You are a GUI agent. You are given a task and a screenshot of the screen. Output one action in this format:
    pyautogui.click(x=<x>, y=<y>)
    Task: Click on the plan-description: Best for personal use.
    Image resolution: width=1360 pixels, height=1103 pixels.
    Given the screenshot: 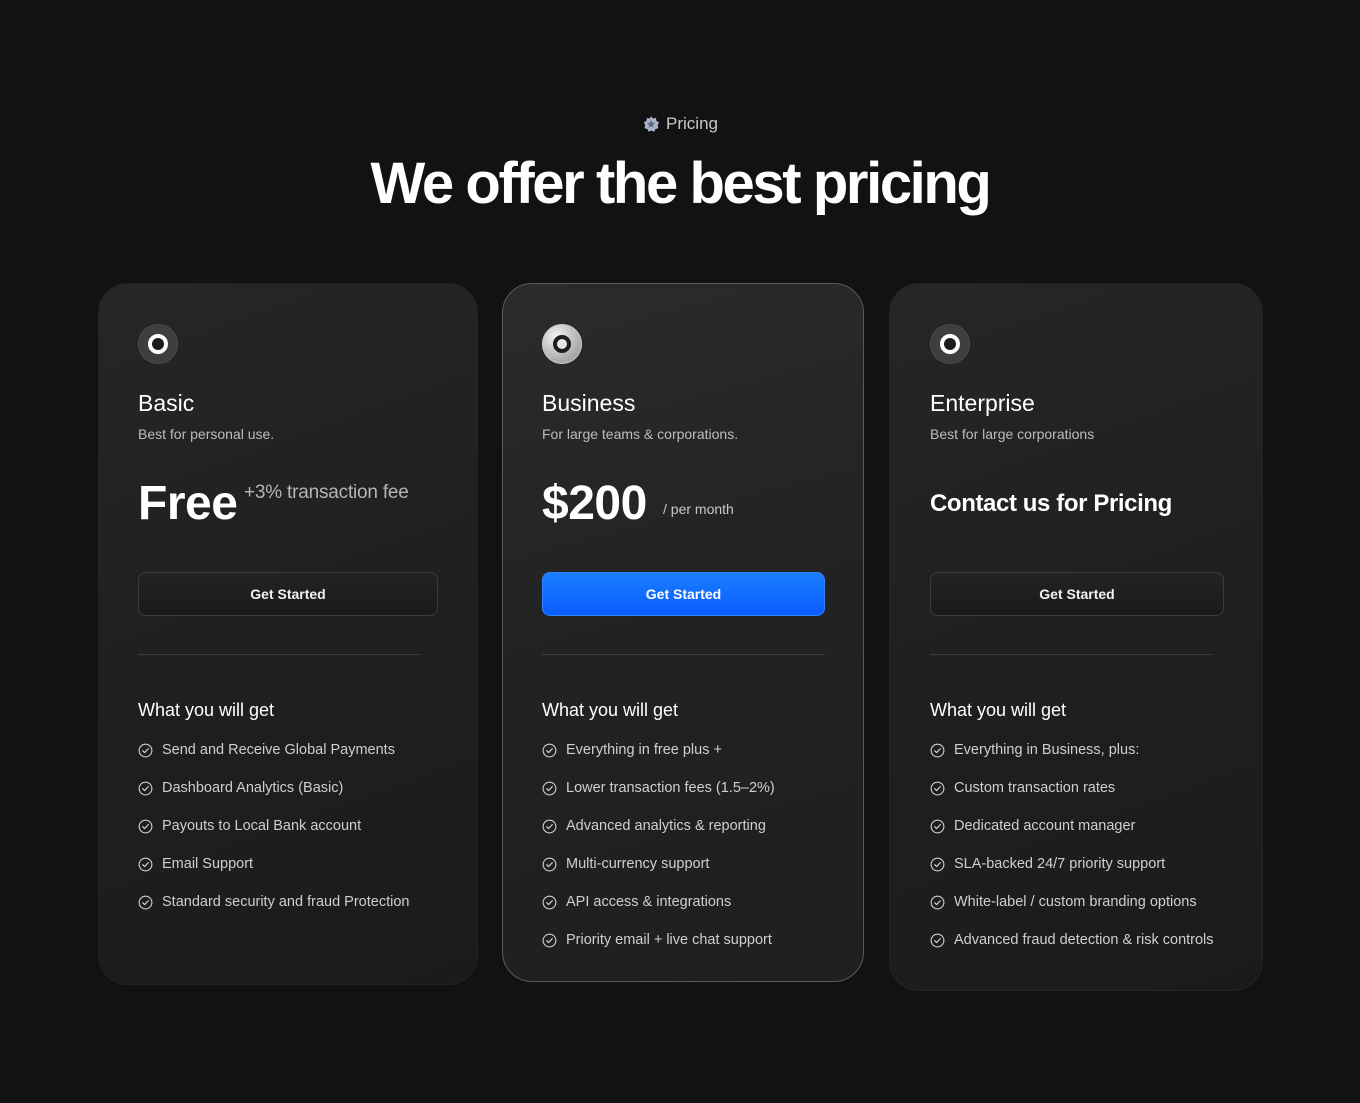 What is the action you would take?
    pyautogui.click(x=206, y=434)
    